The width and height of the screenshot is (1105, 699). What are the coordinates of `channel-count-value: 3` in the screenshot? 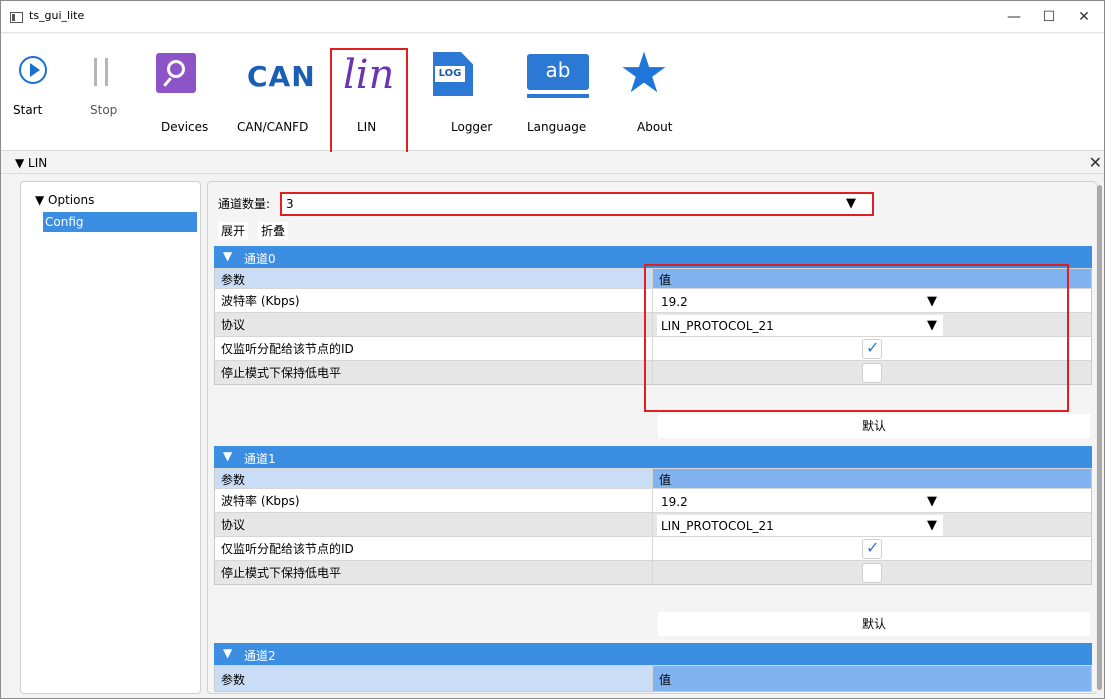 It's located at (290, 204).